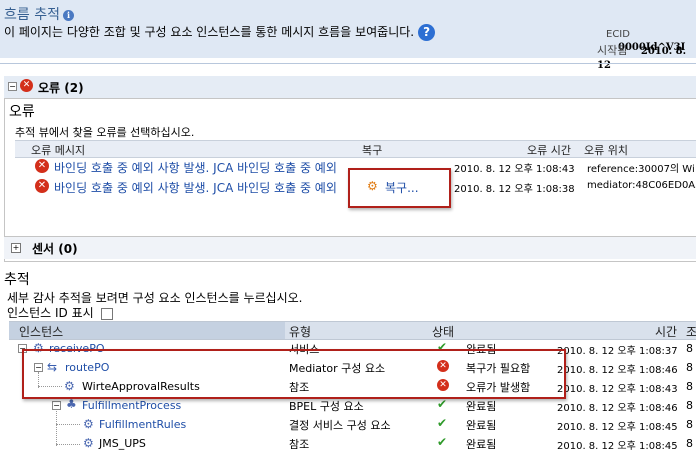  What do you see at coordinates (427, 32) in the screenshot?
I see `help-icon: ?` at bounding box center [427, 32].